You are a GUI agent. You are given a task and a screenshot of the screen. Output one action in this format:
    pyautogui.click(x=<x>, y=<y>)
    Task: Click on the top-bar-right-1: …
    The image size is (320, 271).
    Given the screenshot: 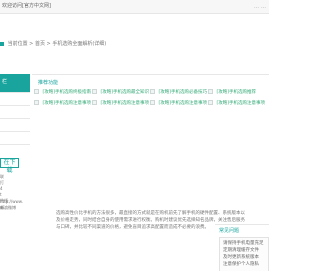 What is the action you would take?
    pyautogui.click(x=257, y=7)
    